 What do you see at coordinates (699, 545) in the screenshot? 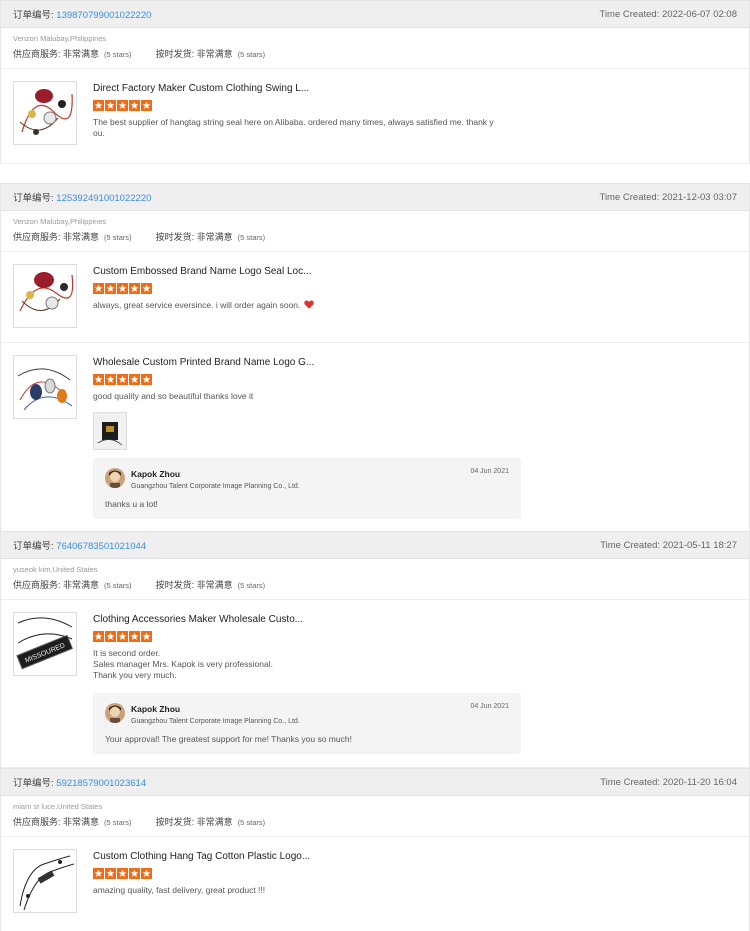
I see `time-created-value: 2021-05-11 18:27` at bounding box center [699, 545].